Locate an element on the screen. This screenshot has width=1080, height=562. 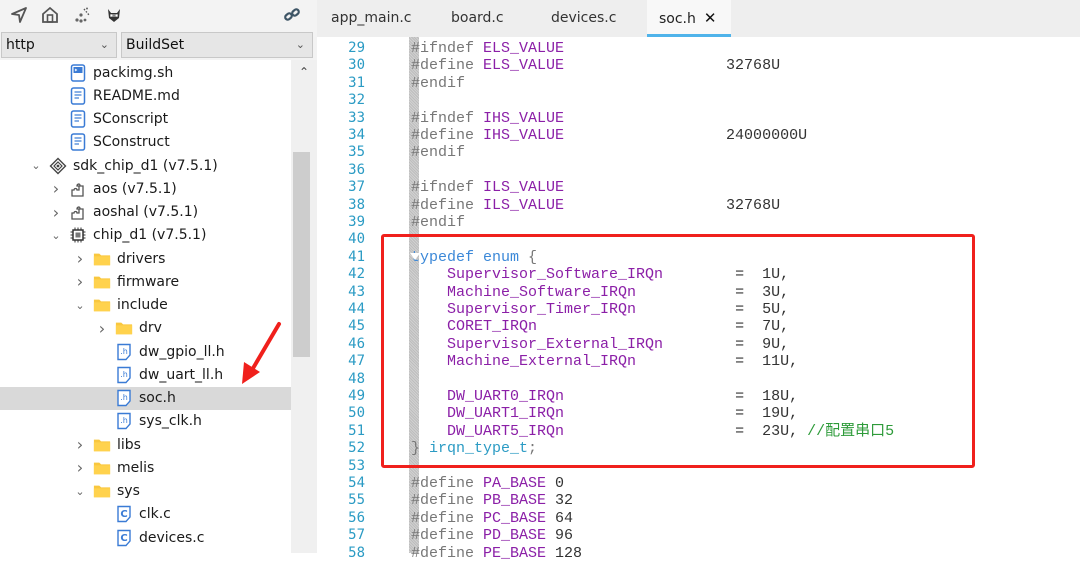
chip-icon is located at coordinates (78, 235).